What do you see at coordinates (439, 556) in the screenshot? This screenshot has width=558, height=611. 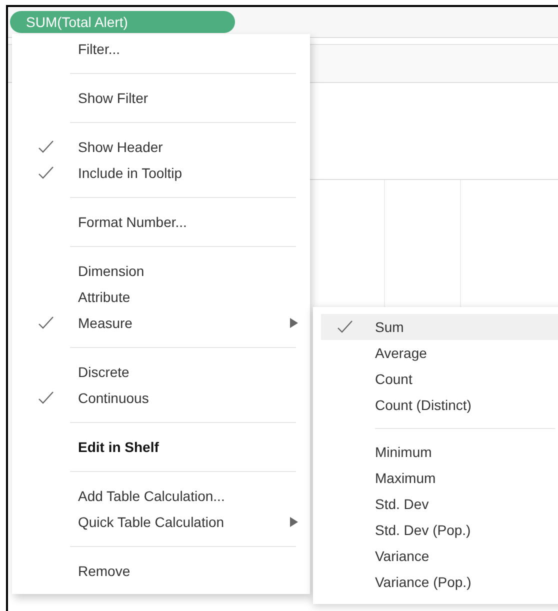 I see `menu-item: Variance` at bounding box center [439, 556].